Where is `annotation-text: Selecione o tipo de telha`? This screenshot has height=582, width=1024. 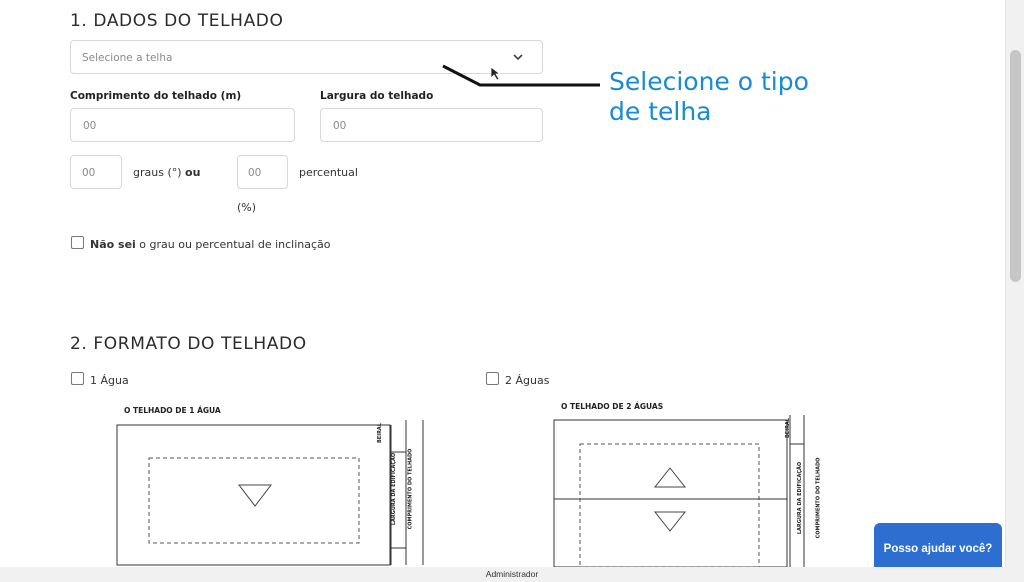 annotation-text: Selecione o tipo de telha is located at coordinates (709, 97).